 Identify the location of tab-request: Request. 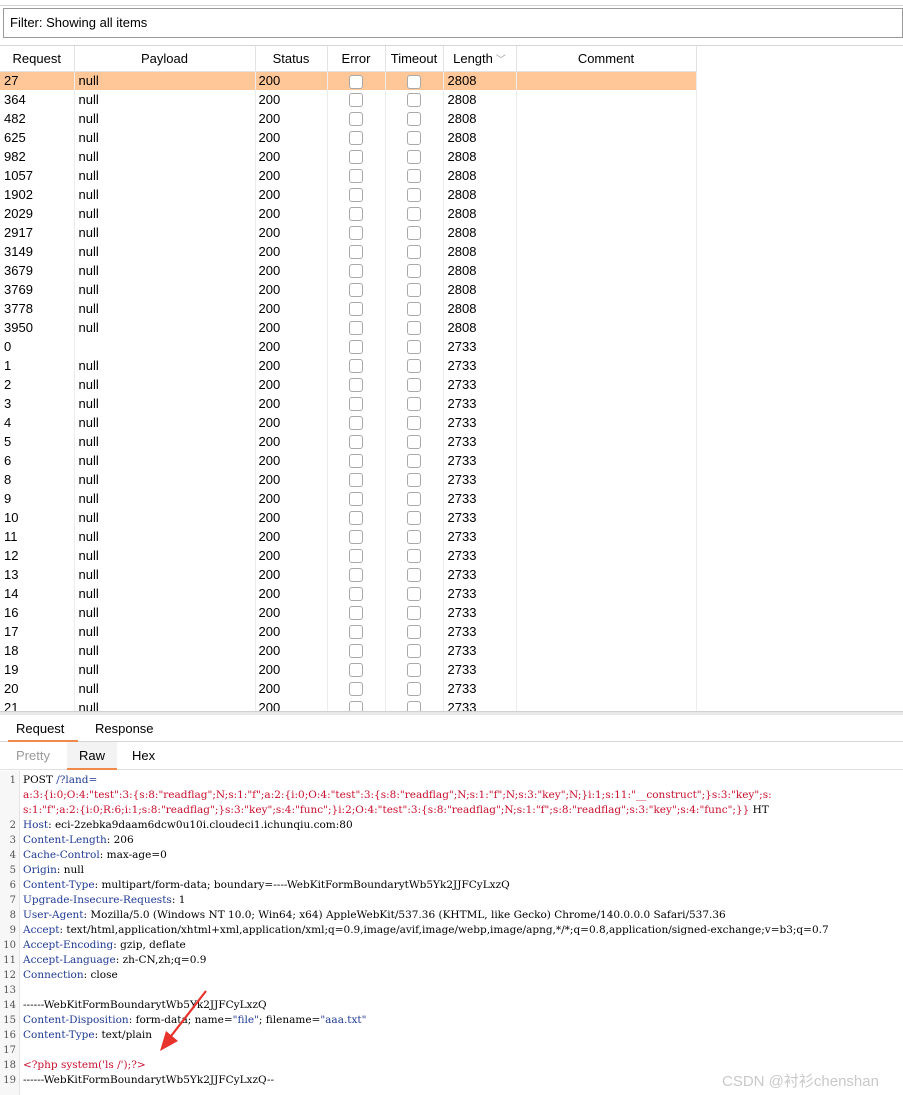
(43, 728).